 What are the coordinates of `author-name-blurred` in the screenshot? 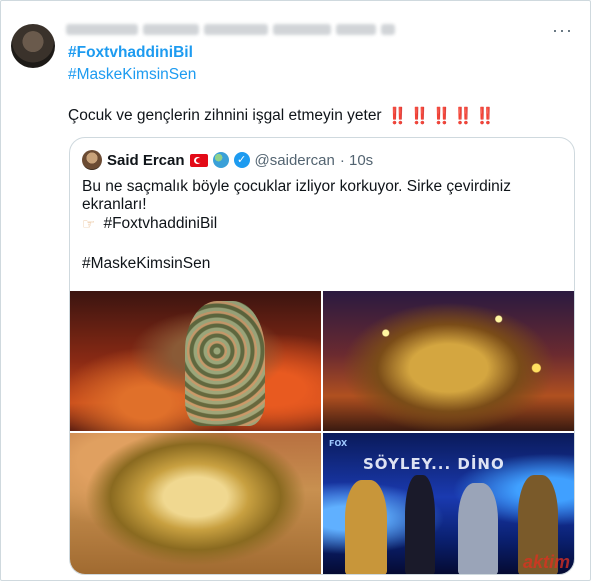 It's located at (230, 29).